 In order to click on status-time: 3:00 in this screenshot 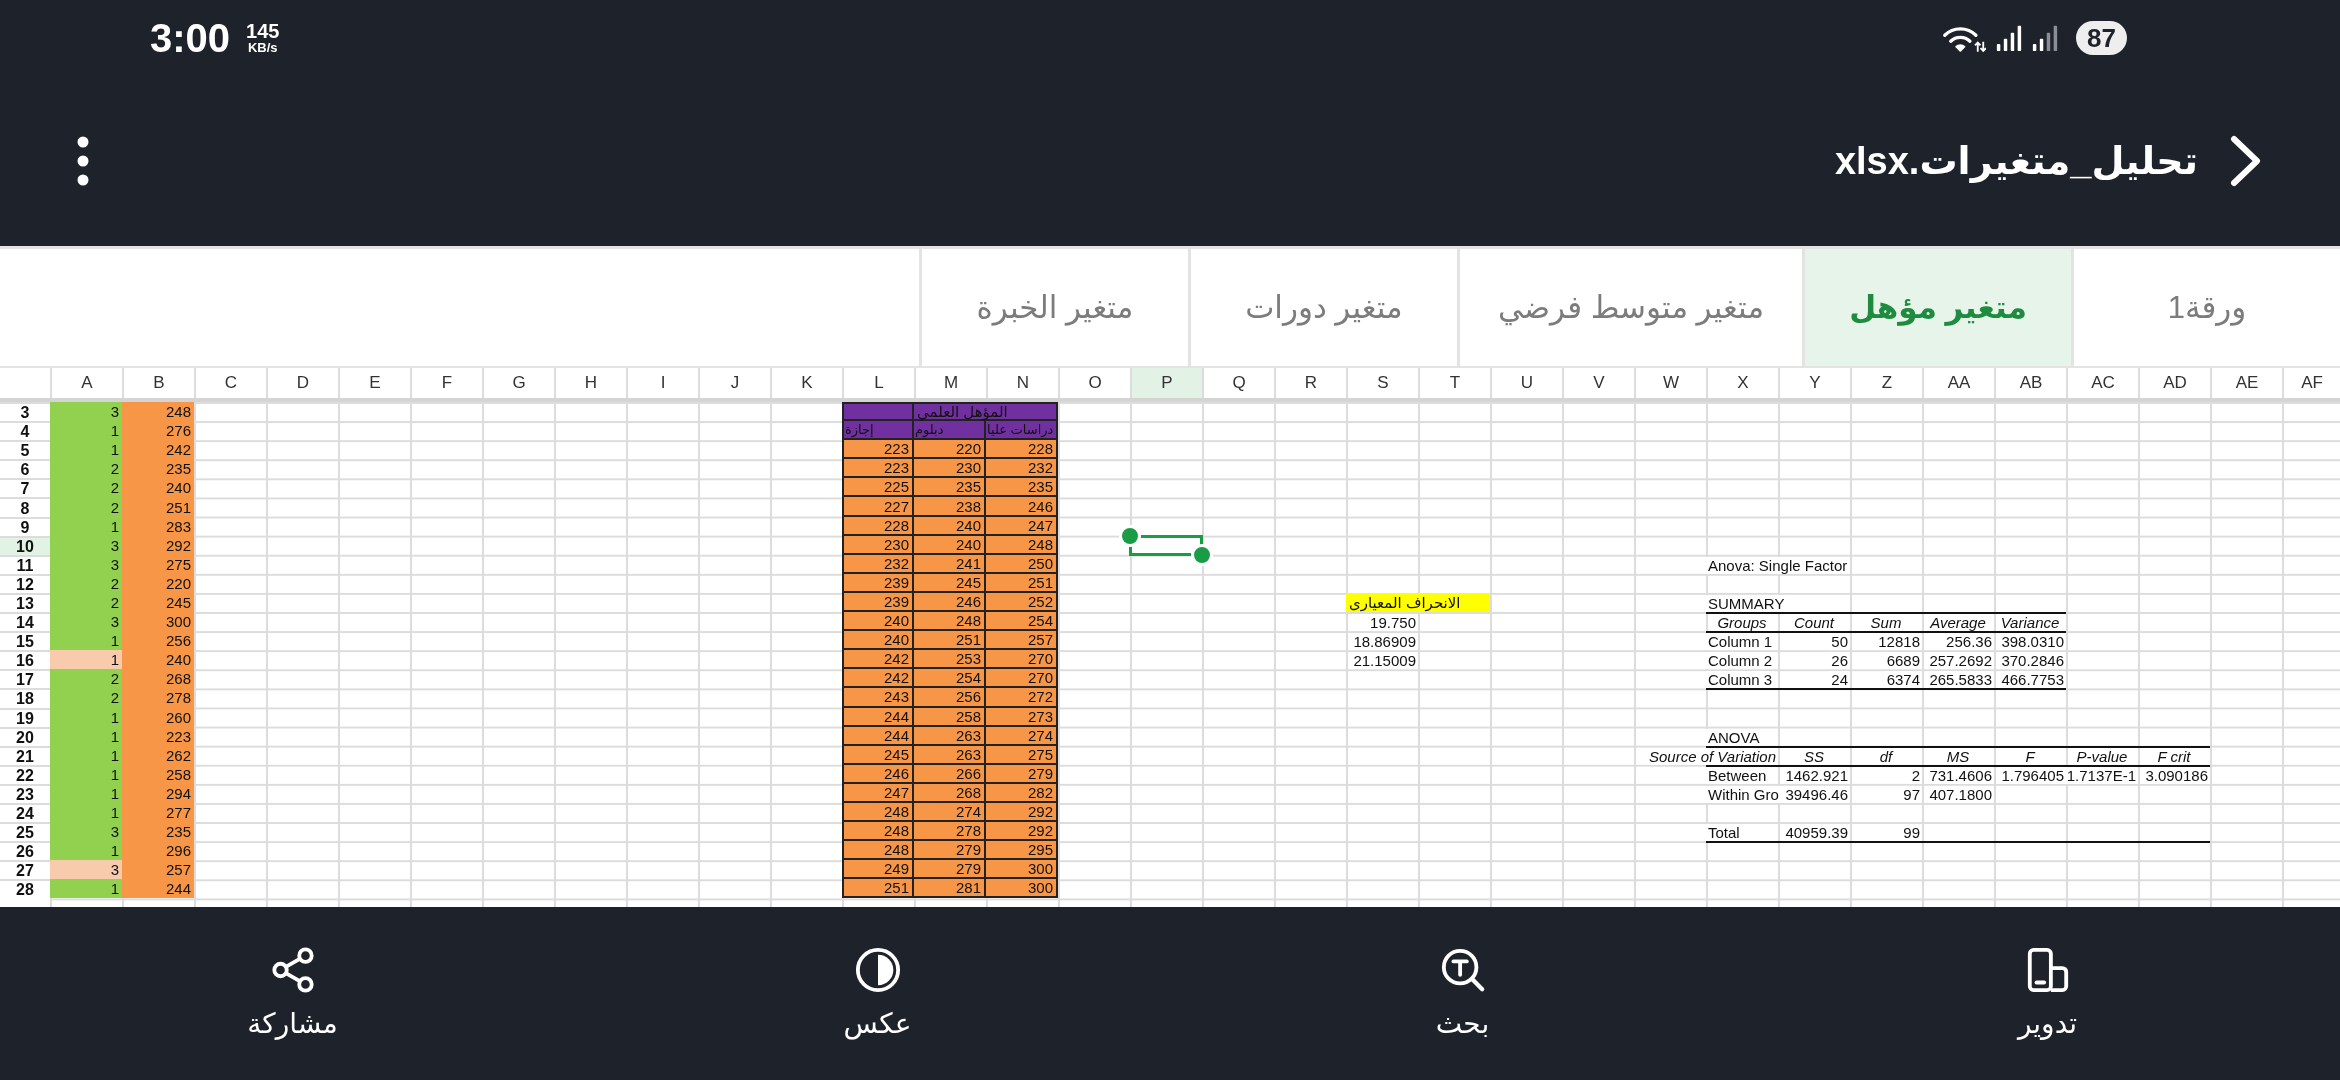, I will do `click(190, 37)`.